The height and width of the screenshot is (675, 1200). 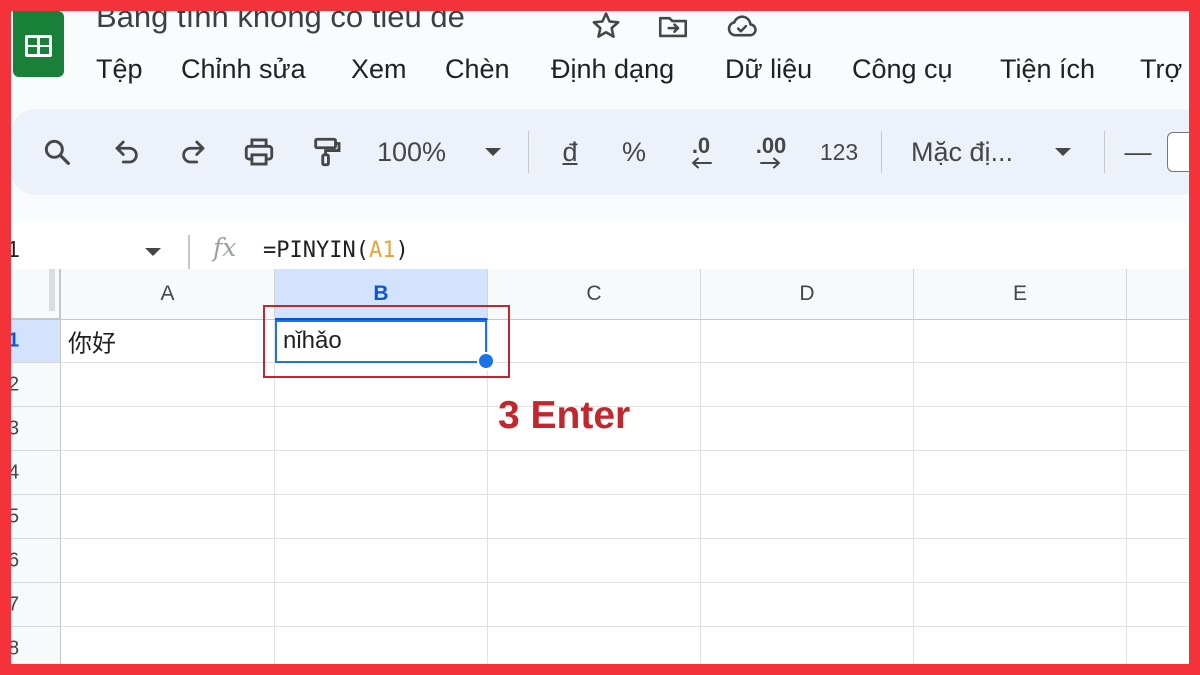 What do you see at coordinates (1158, 294) in the screenshot?
I see `column-header-f` at bounding box center [1158, 294].